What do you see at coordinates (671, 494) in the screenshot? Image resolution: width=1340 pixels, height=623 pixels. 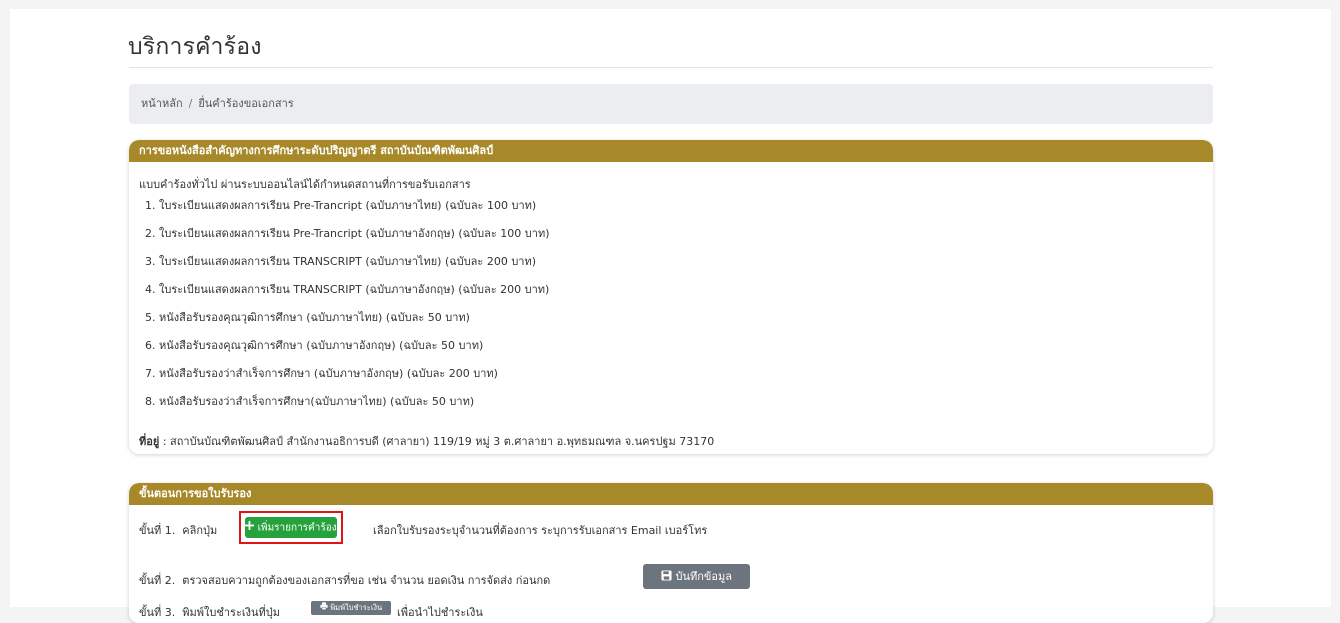 I see `request-steps-card-header: ขั้นตอนการขอใบรับรอง` at bounding box center [671, 494].